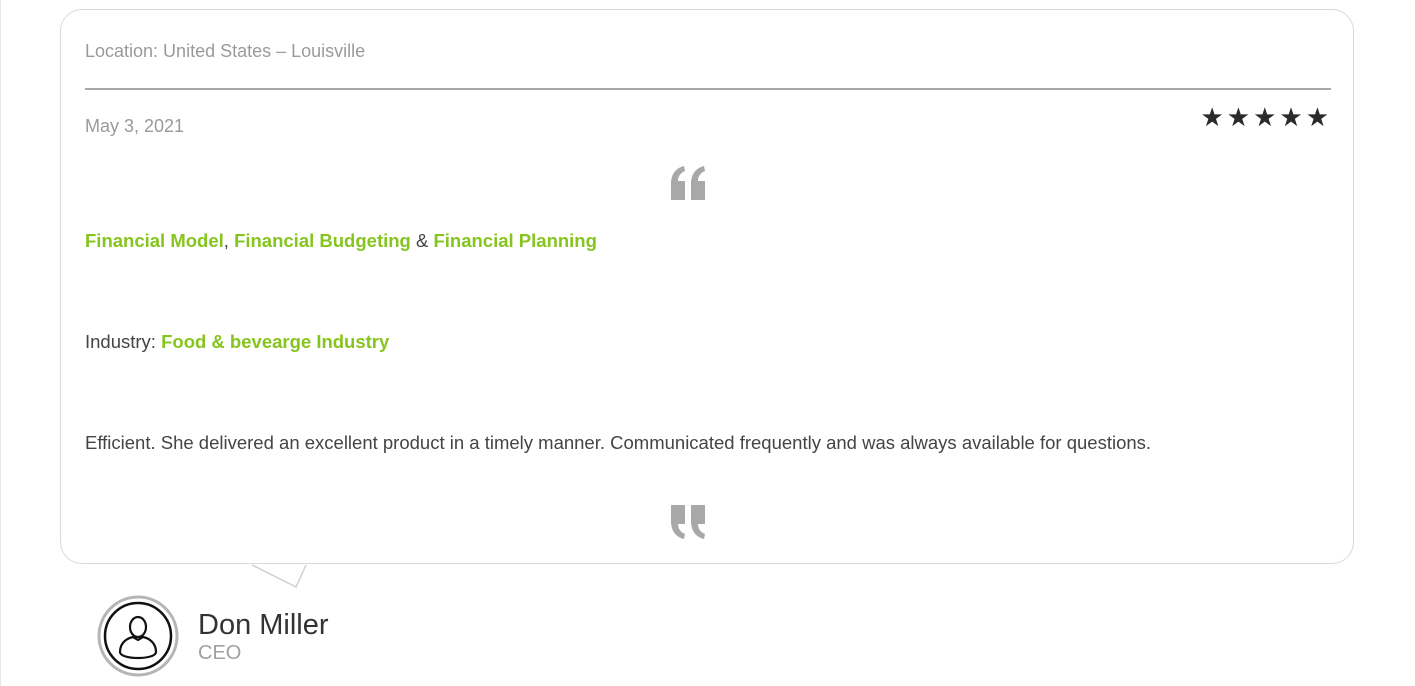 This screenshot has height=686, width=1415. Describe the element at coordinates (688, 522) in the screenshot. I see `quote-close-icon` at that location.